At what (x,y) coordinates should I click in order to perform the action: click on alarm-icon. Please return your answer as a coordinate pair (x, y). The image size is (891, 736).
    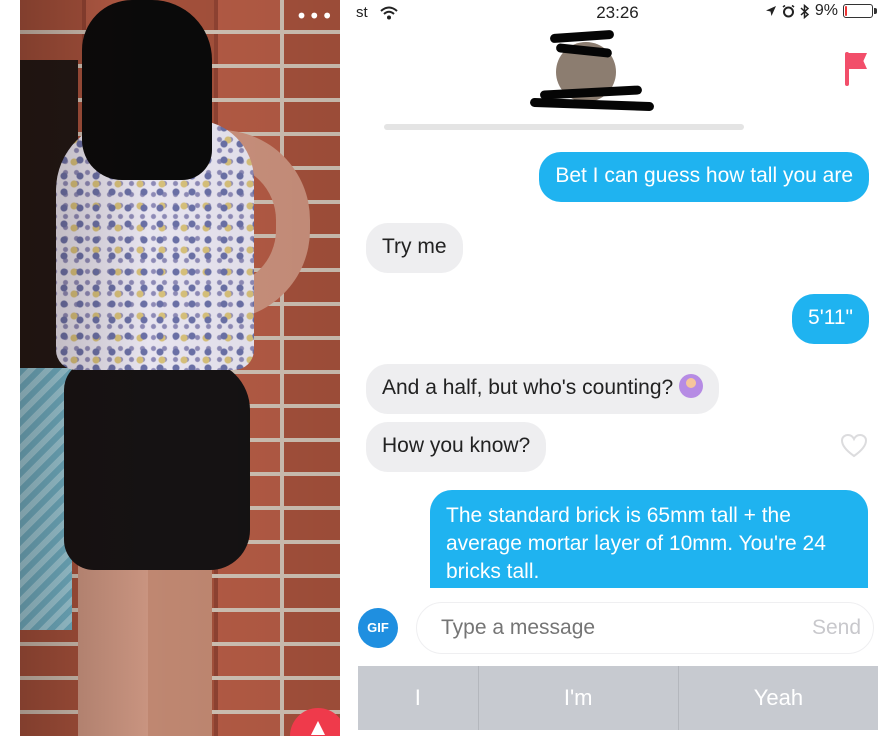
    Looking at the image, I should click on (788, 10).